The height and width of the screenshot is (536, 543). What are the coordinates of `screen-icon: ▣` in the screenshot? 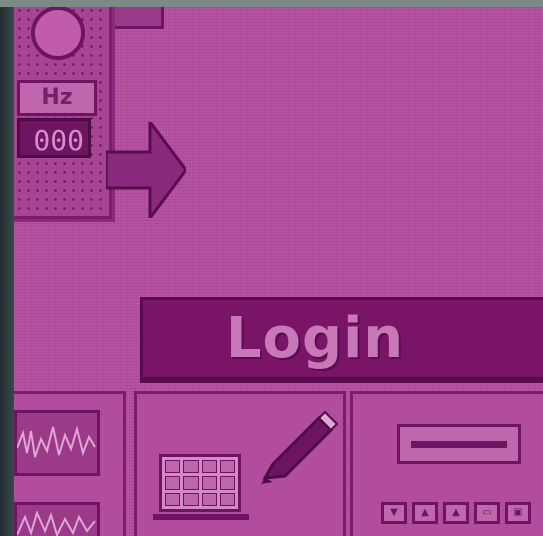 It's located at (518, 513).